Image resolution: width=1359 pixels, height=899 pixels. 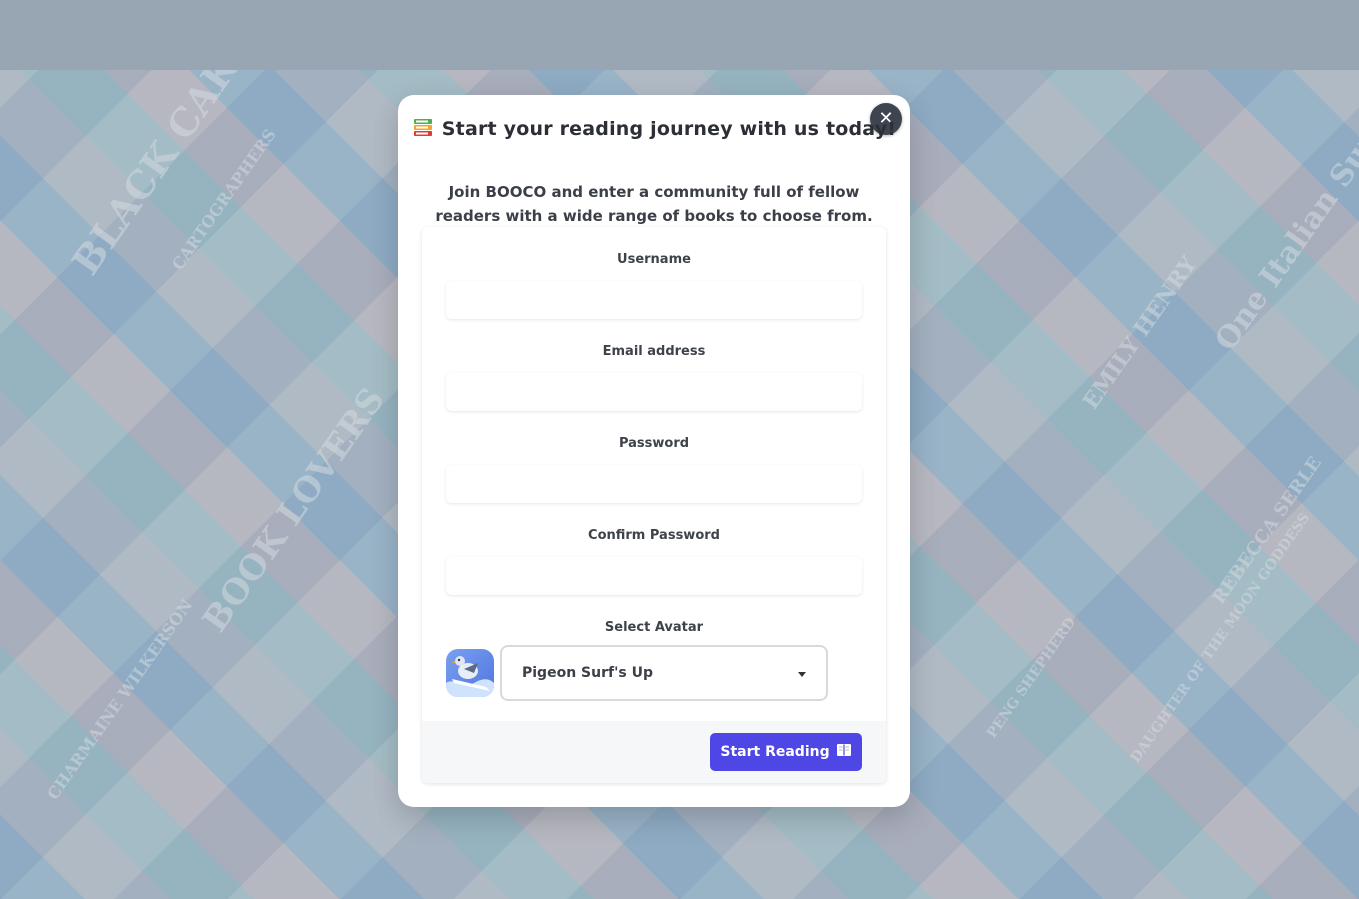 What do you see at coordinates (654, 484) in the screenshot?
I see `password-input` at bounding box center [654, 484].